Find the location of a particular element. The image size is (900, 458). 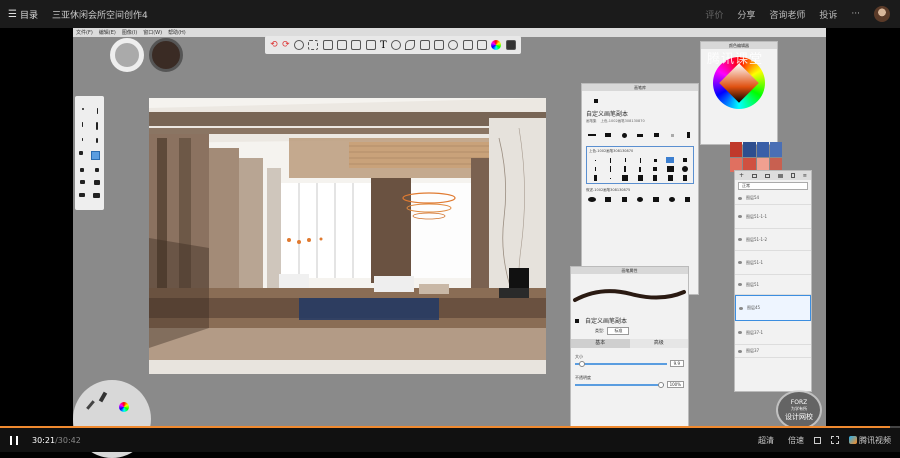

size-value: 9.9 is located at coordinates (676, 363).